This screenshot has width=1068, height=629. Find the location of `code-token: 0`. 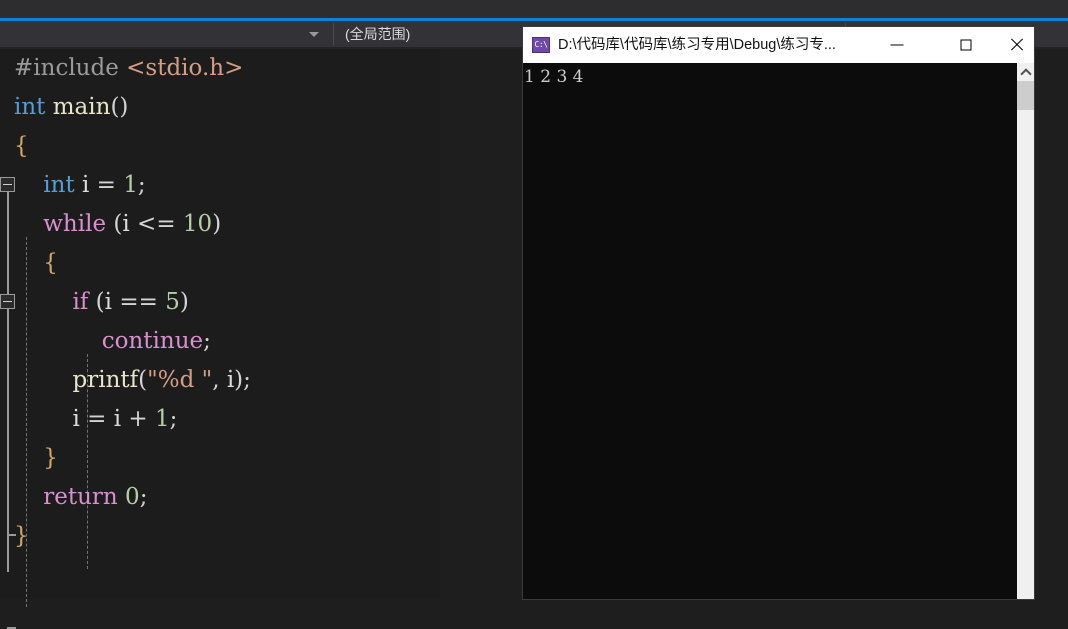

code-token: 0 is located at coordinates (132, 497).